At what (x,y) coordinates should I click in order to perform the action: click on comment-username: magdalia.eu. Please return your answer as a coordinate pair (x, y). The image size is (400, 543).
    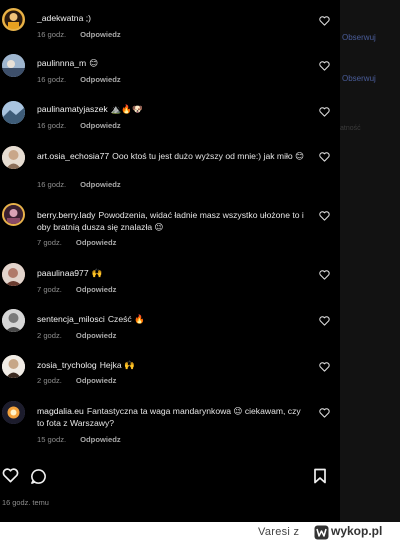
    Looking at the image, I should click on (60, 411).